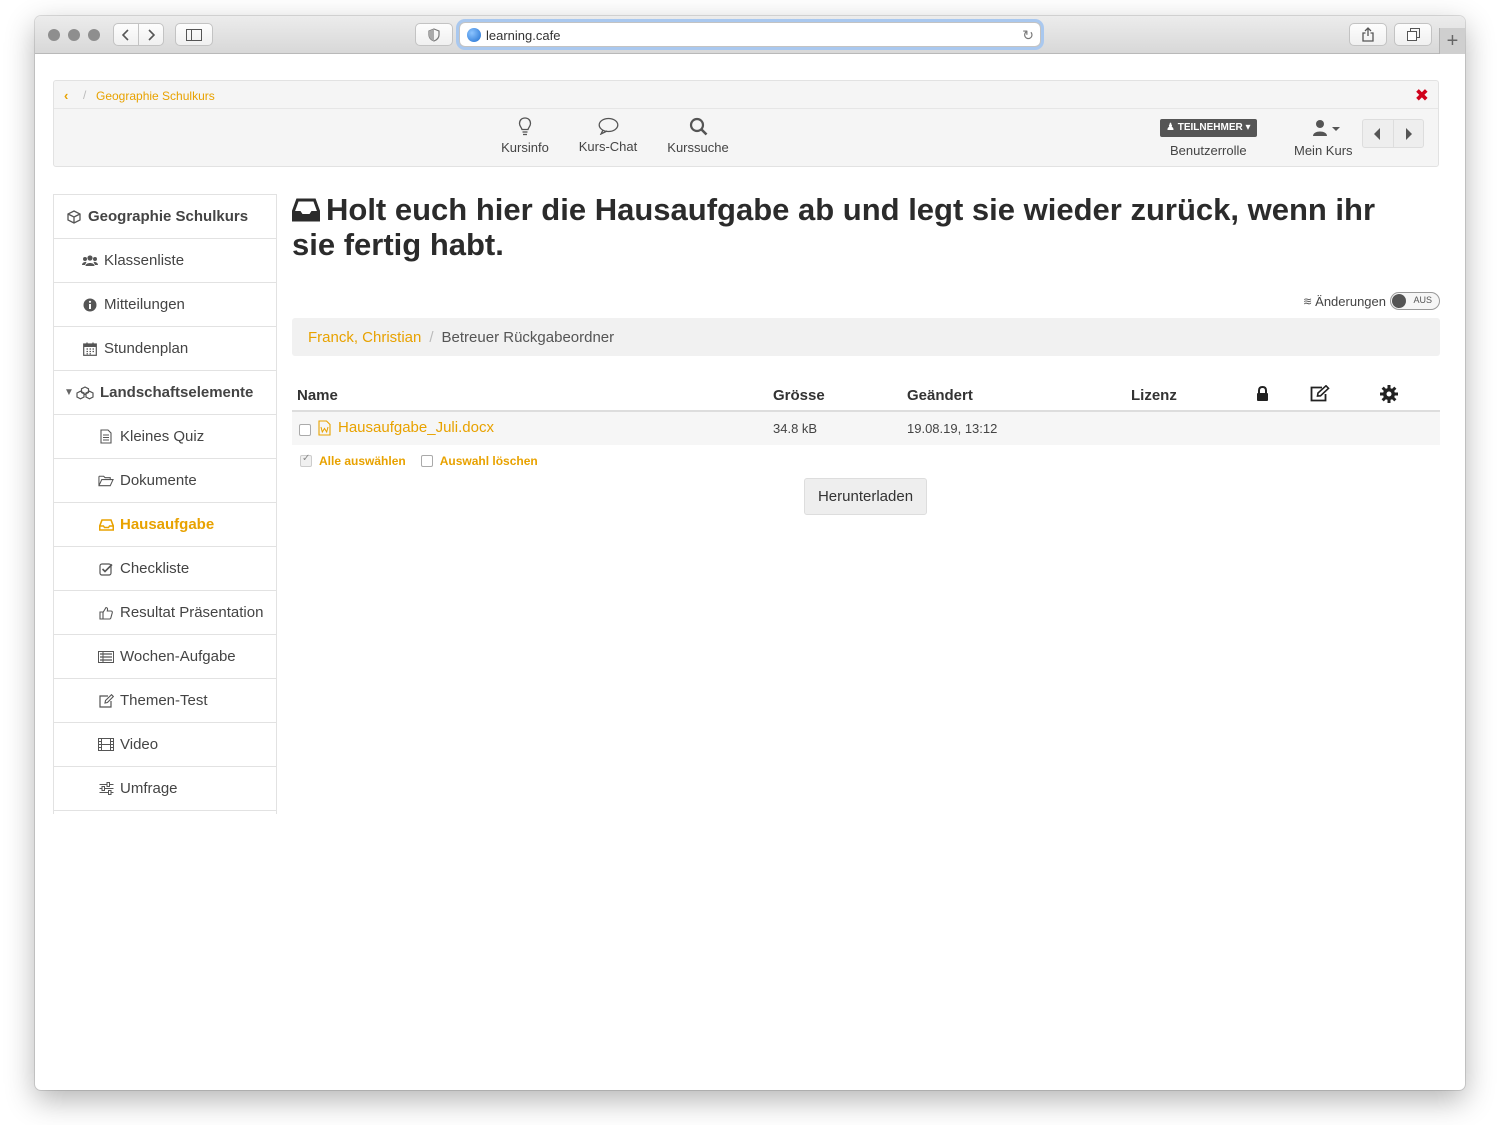 This screenshot has height=1125, width=1500. What do you see at coordinates (1320, 395) in the screenshot?
I see `edit-icon` at bounding box center [1320, 395].